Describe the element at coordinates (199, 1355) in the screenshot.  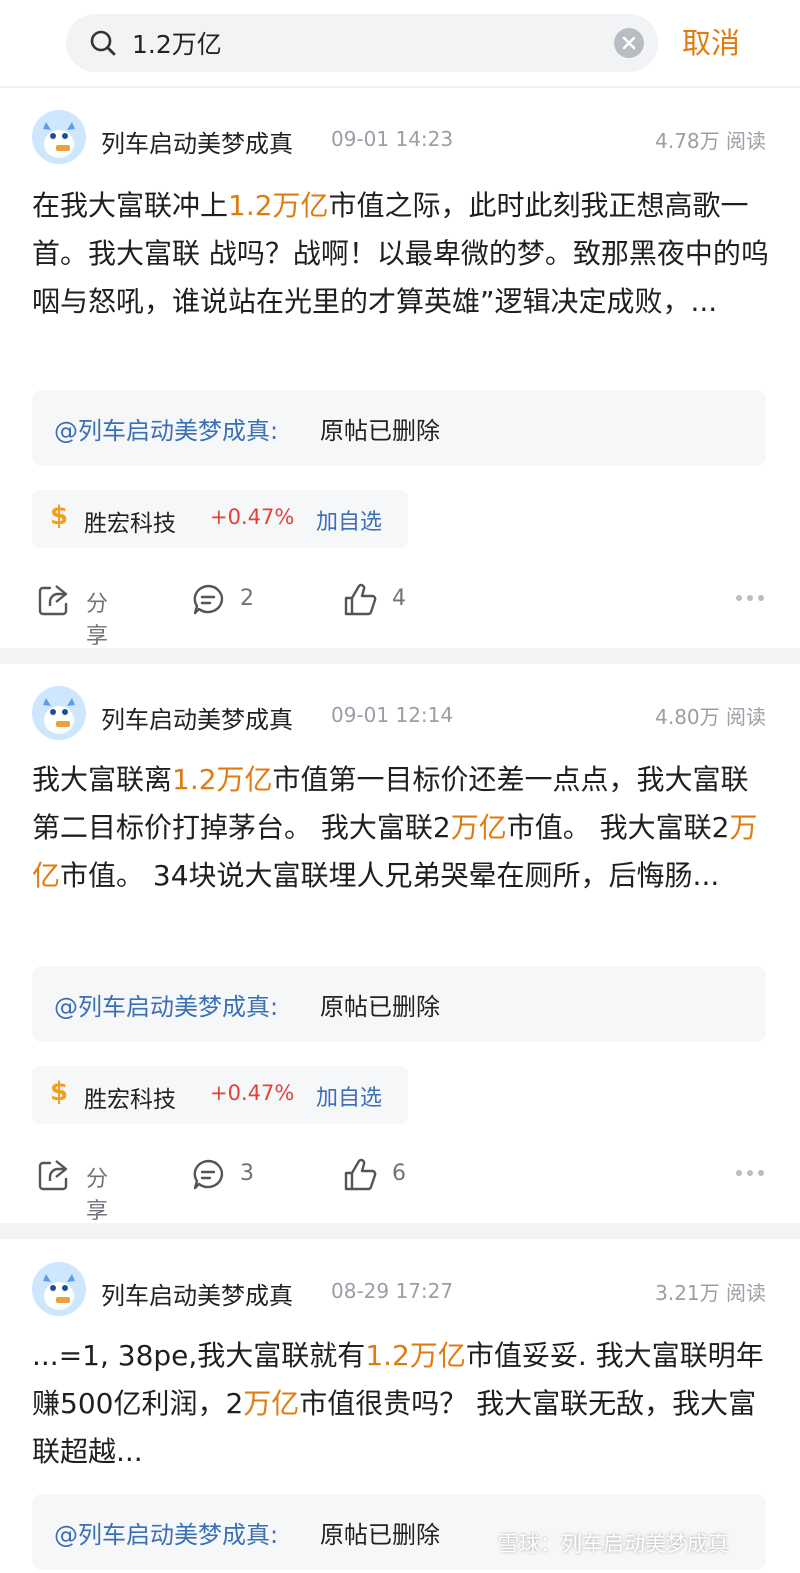
I see `text-segment: ...=1, 38pe,我大富联就有` at that location.